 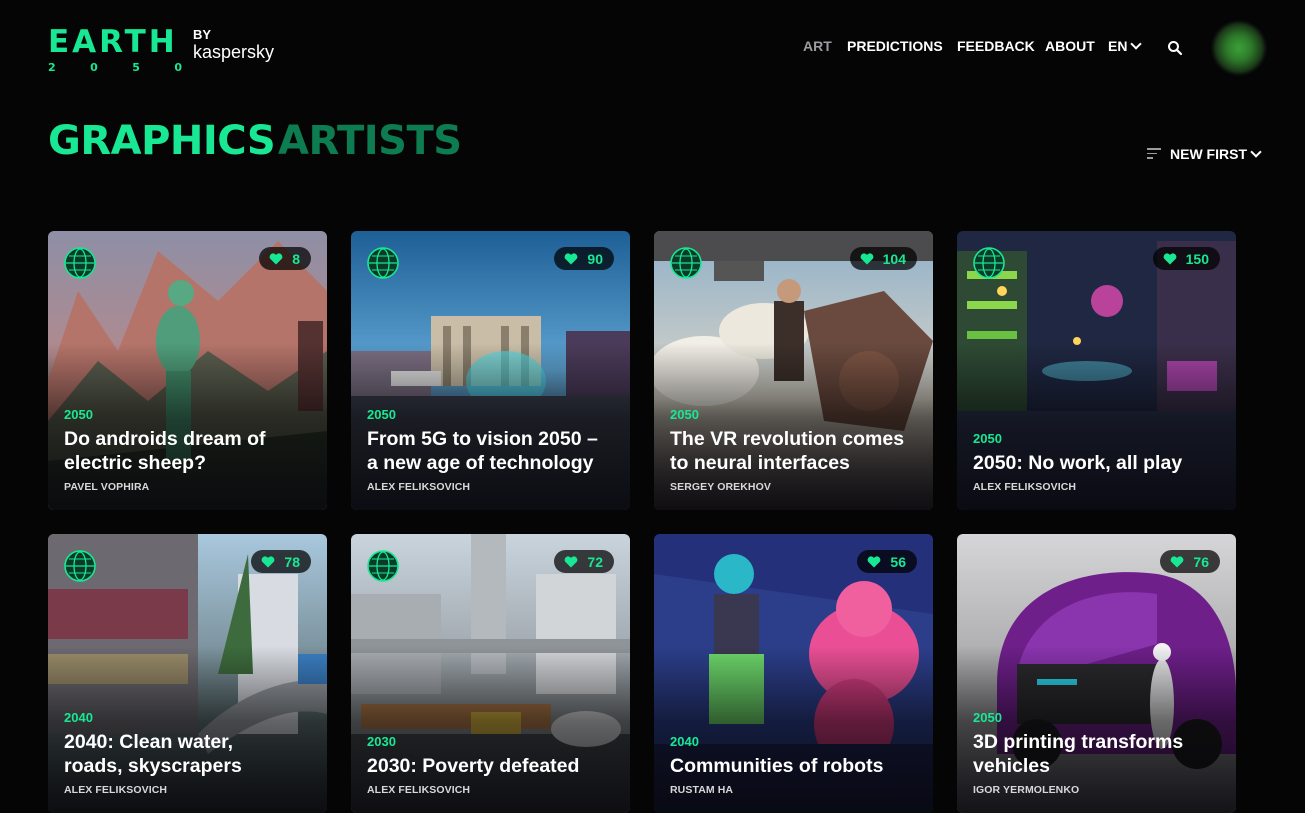 What do you see at coordinates (996, 46) in the screenshot?
I see `nav-feedback: FEEDBACK` at bounding box center [996, 46].